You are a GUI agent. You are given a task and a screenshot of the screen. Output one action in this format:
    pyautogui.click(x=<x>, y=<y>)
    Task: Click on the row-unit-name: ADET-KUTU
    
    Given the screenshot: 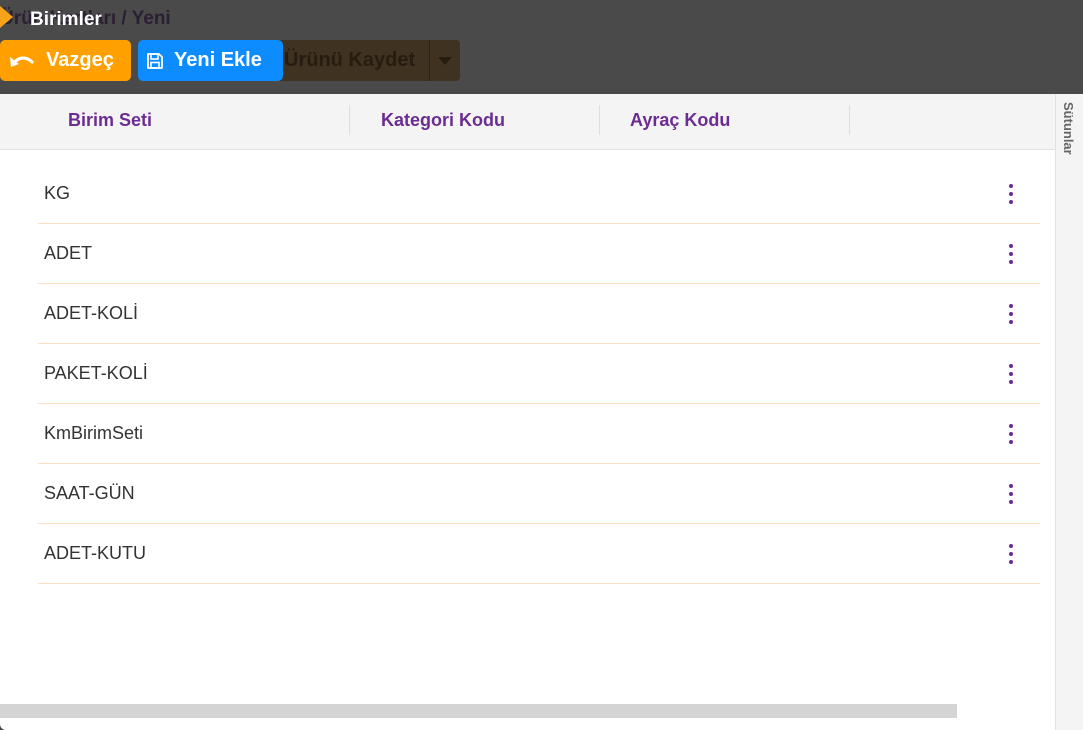 What is the action you would take?
    pyautogui.click(x=95, y=553)
    